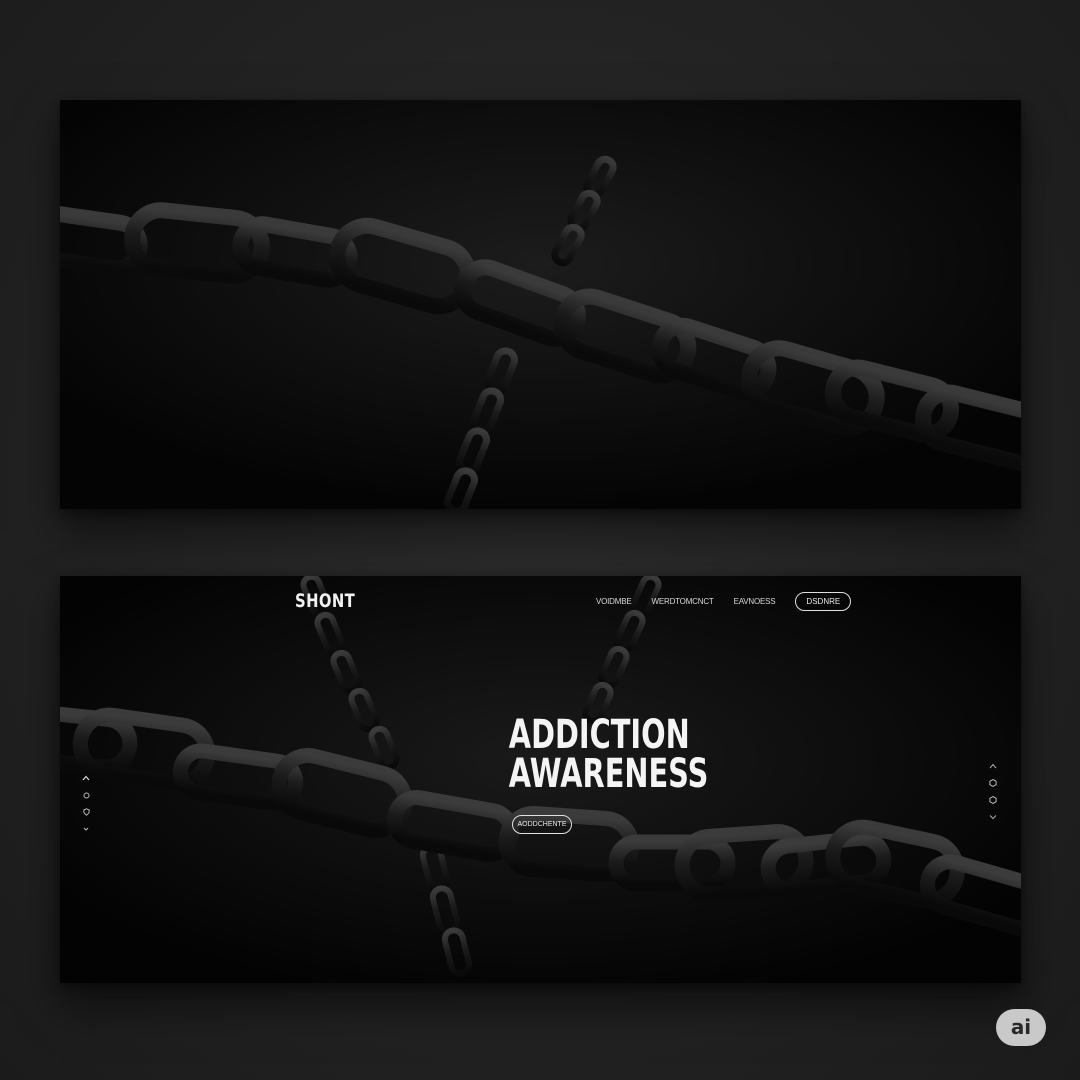 The height and width of the screenshot is (1080, 1080). I want to click on top-navigation: VOIDMBE WERDTOMCNCT EAVNOESS DSDNRE, so click(724, 601).